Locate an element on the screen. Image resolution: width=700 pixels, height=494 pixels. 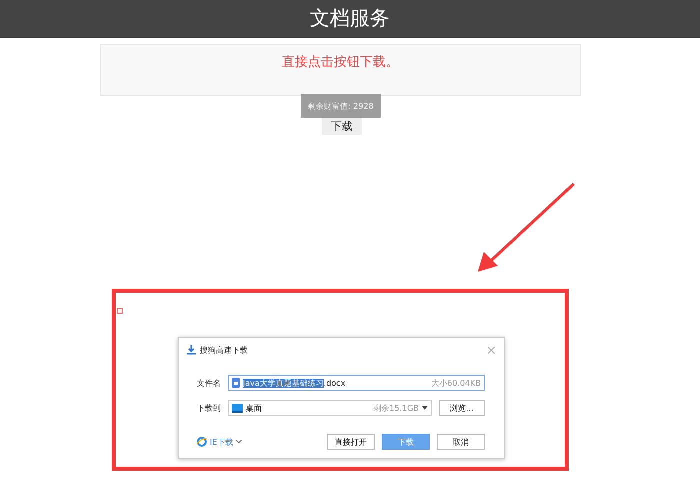
desktop-icon is located at coordinates (237, 408).